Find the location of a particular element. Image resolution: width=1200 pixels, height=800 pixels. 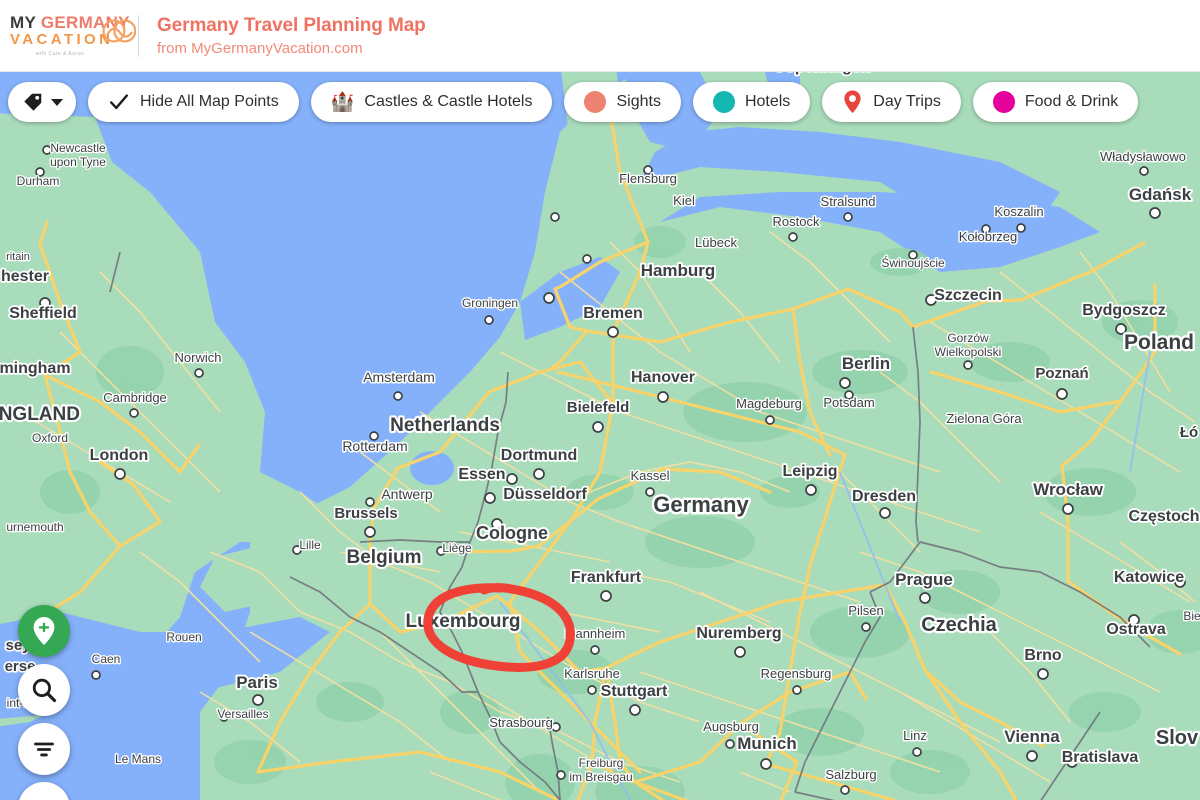

city-label: Caen is located at coordinates (106, 659).